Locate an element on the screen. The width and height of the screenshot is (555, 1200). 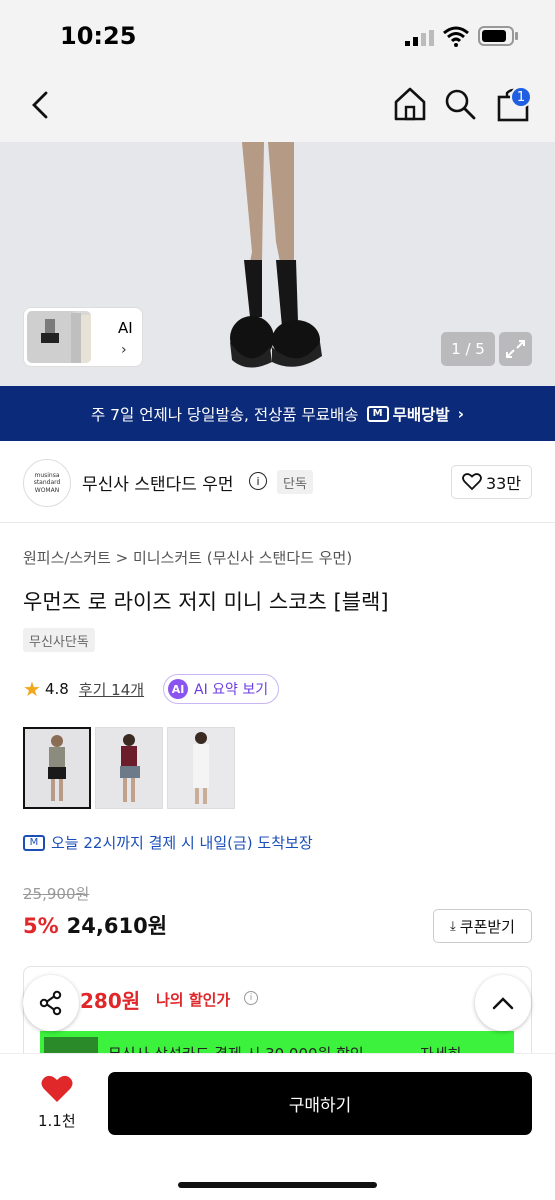
expand-button is located at coordinates (515, 349).